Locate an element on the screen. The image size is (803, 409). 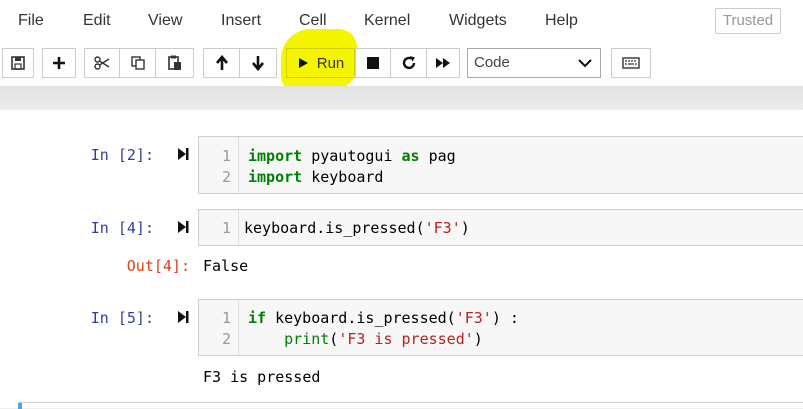
code-token: ) : is located at coordinates (505, 318).